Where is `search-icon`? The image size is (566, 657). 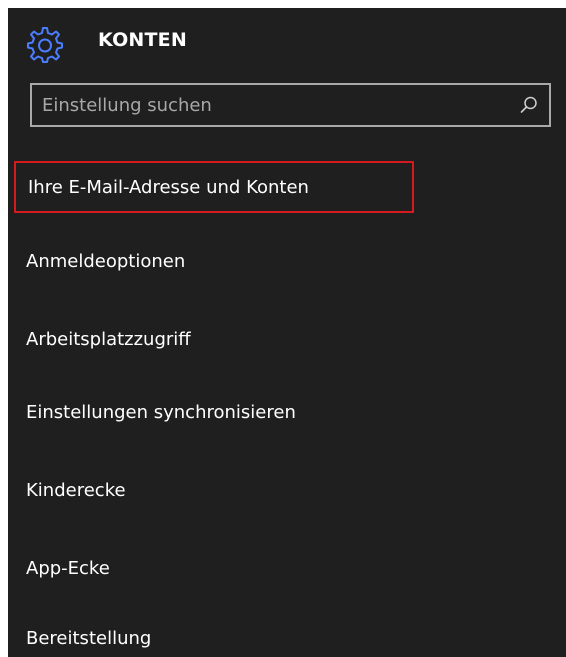 search-icon is located at coordinates (529, 105).